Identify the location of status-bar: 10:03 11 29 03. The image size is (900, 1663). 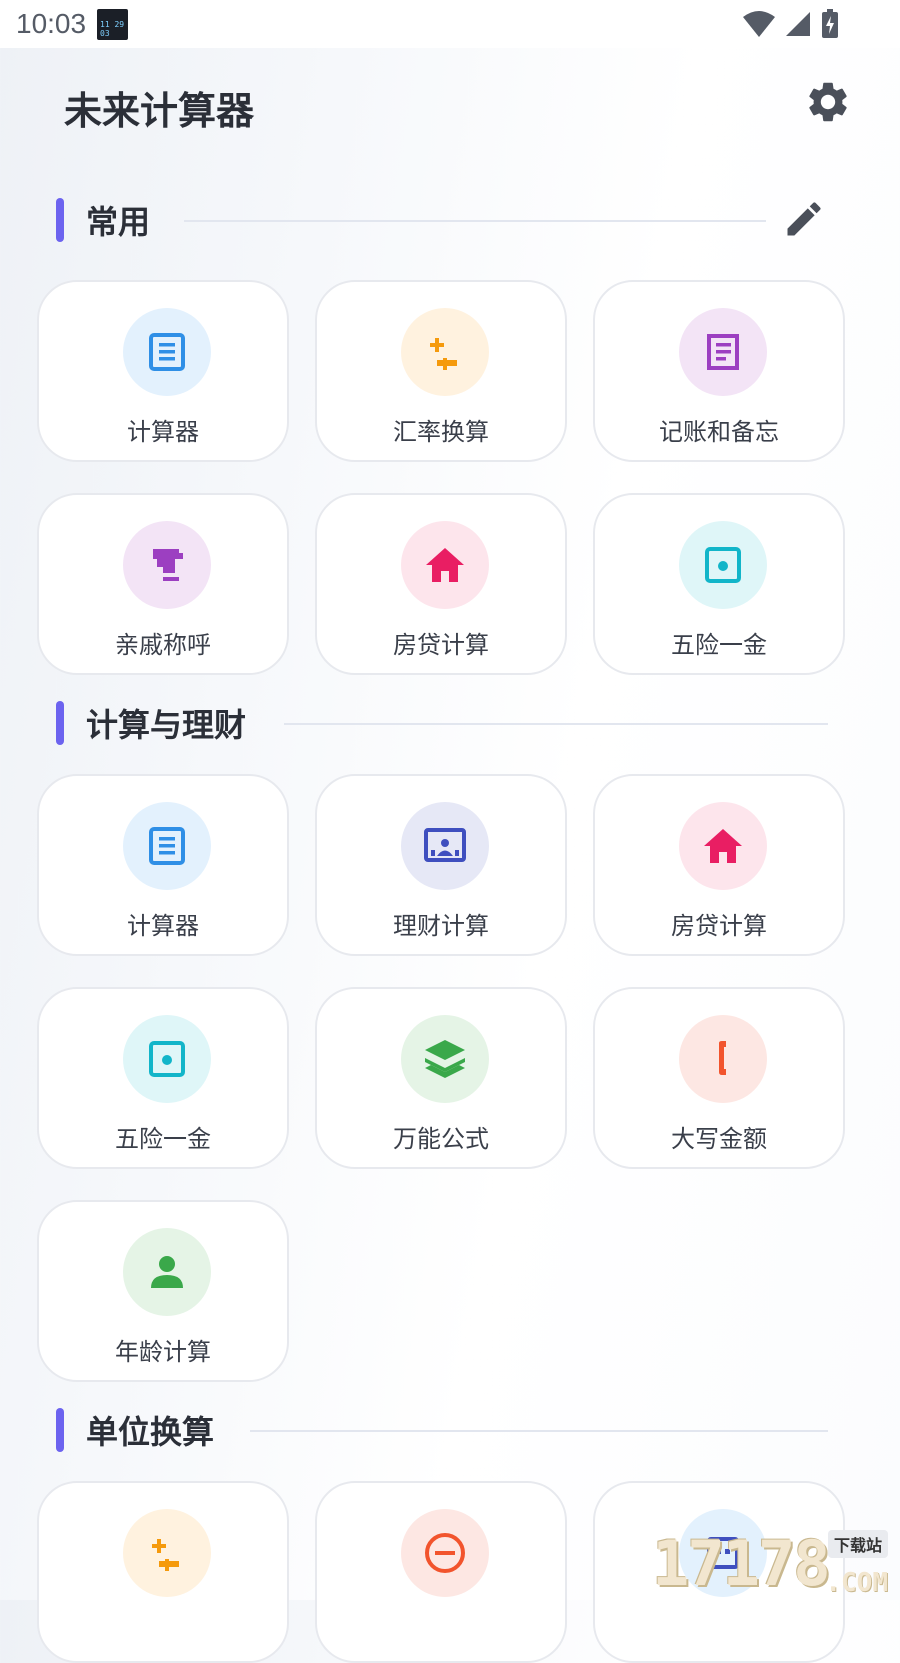
(450, 24).